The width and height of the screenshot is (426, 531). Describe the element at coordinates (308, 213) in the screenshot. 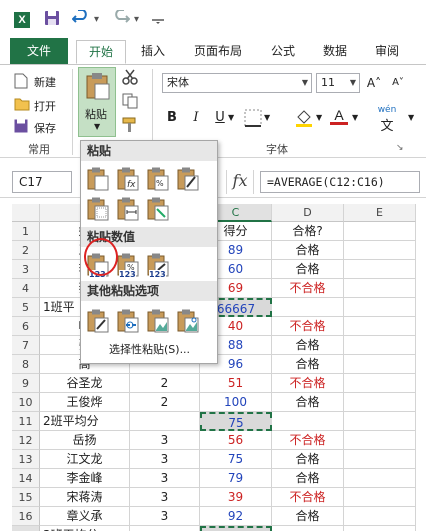

I see `column-header-d: D` at that location.